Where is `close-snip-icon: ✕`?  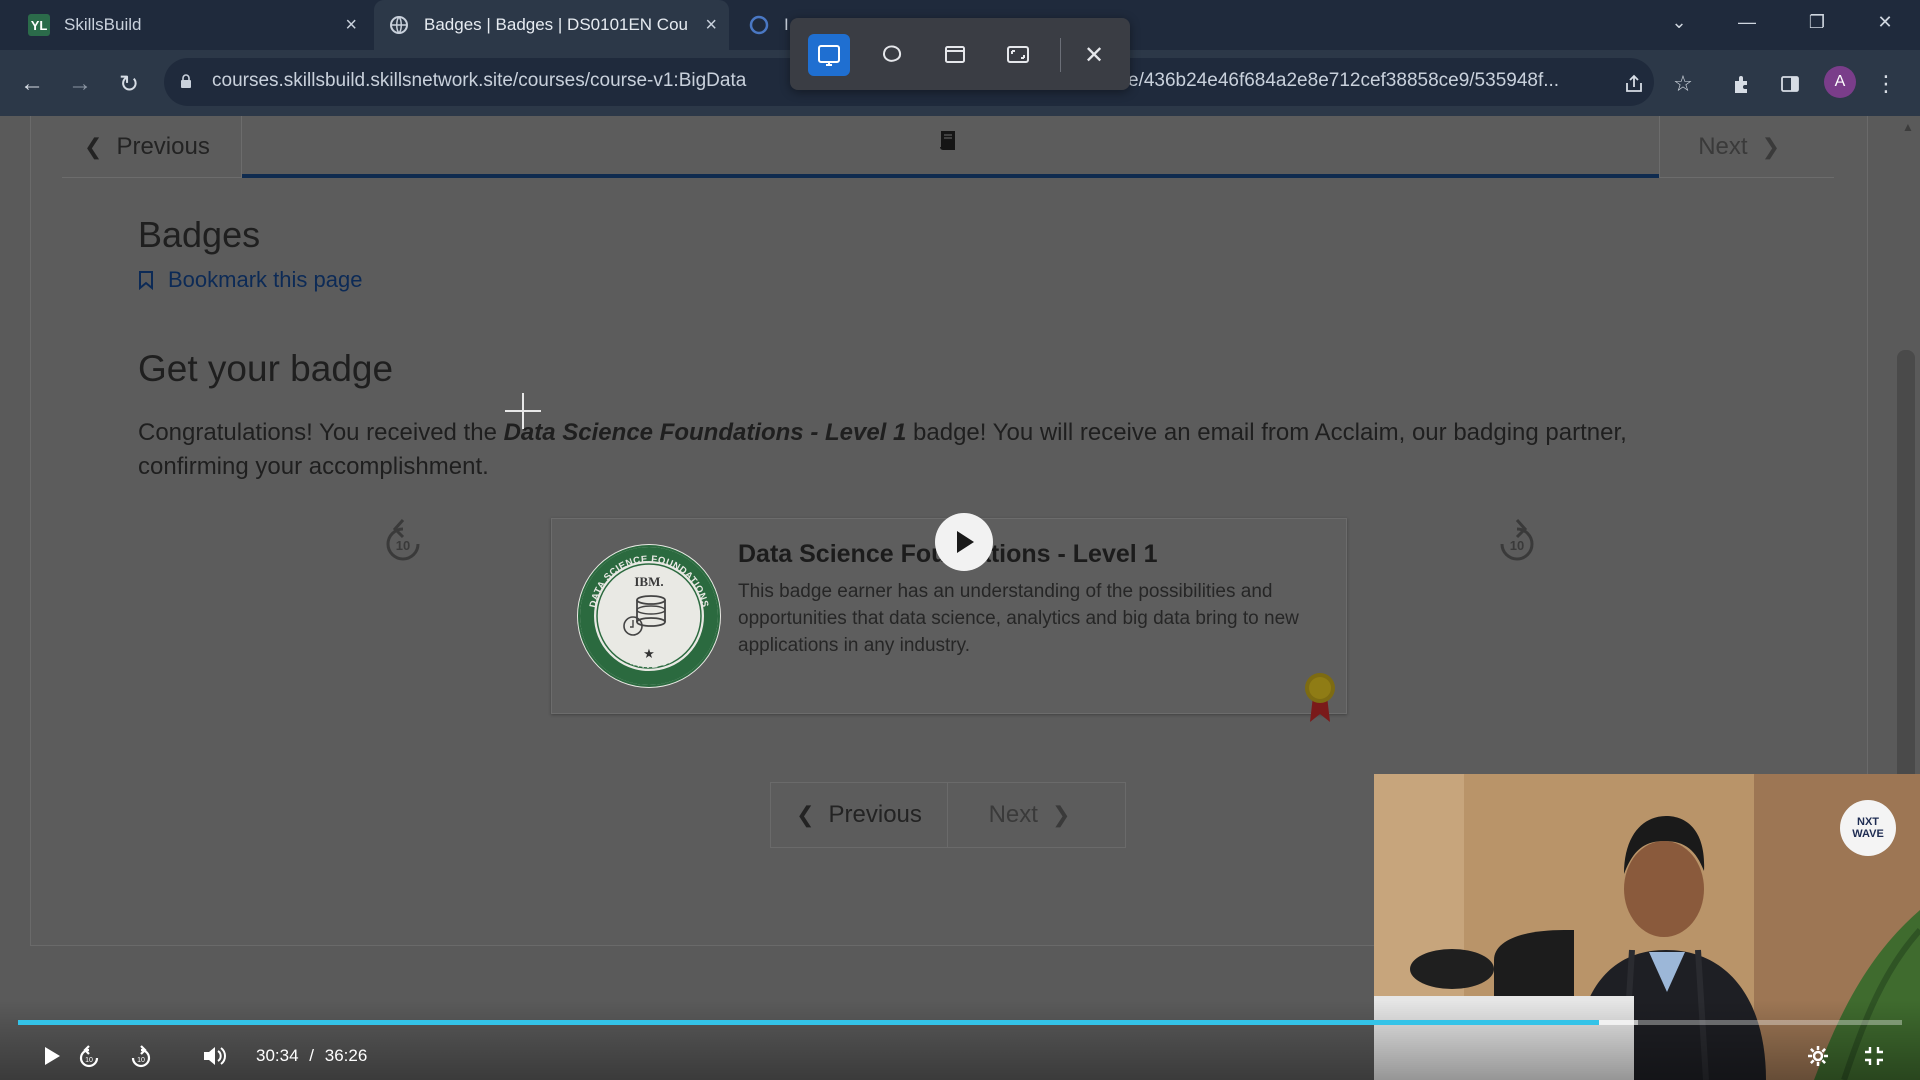 close-snip-icon: ✕ is located at coordinates (1094, 55).